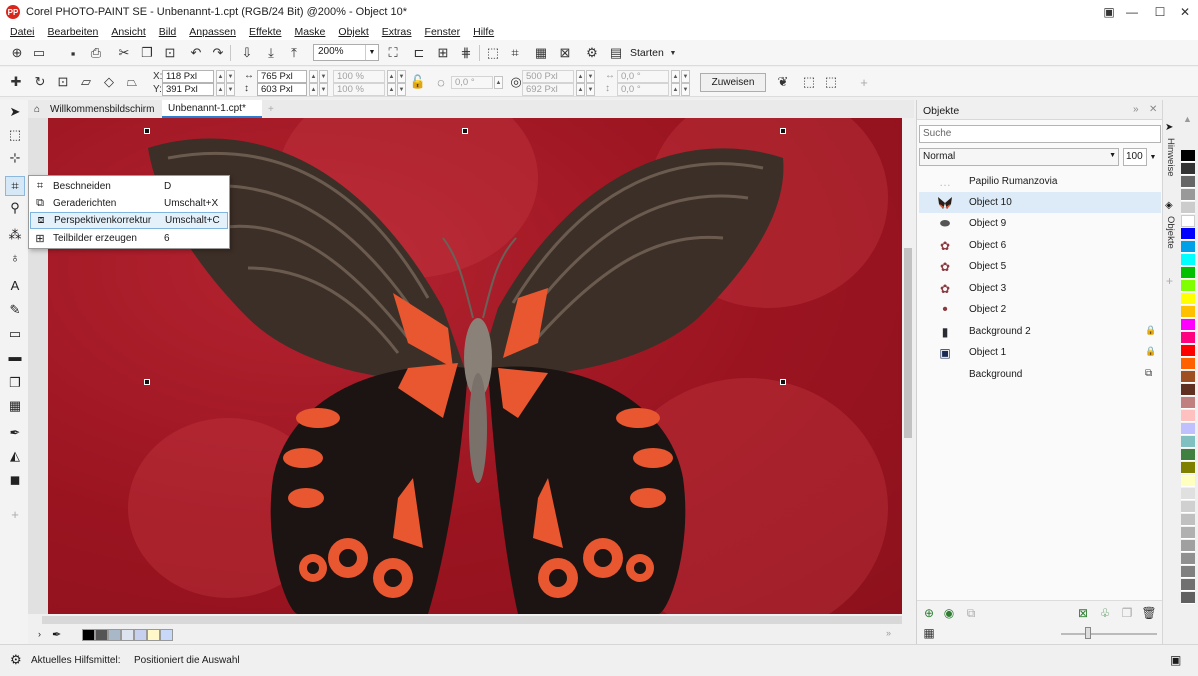 The height and width of the screenshot is (676, 1198). Describe the element at coordinates (15, 135) in the screenshot. I see `rectangle-mask-icon: ⬚` at that location.